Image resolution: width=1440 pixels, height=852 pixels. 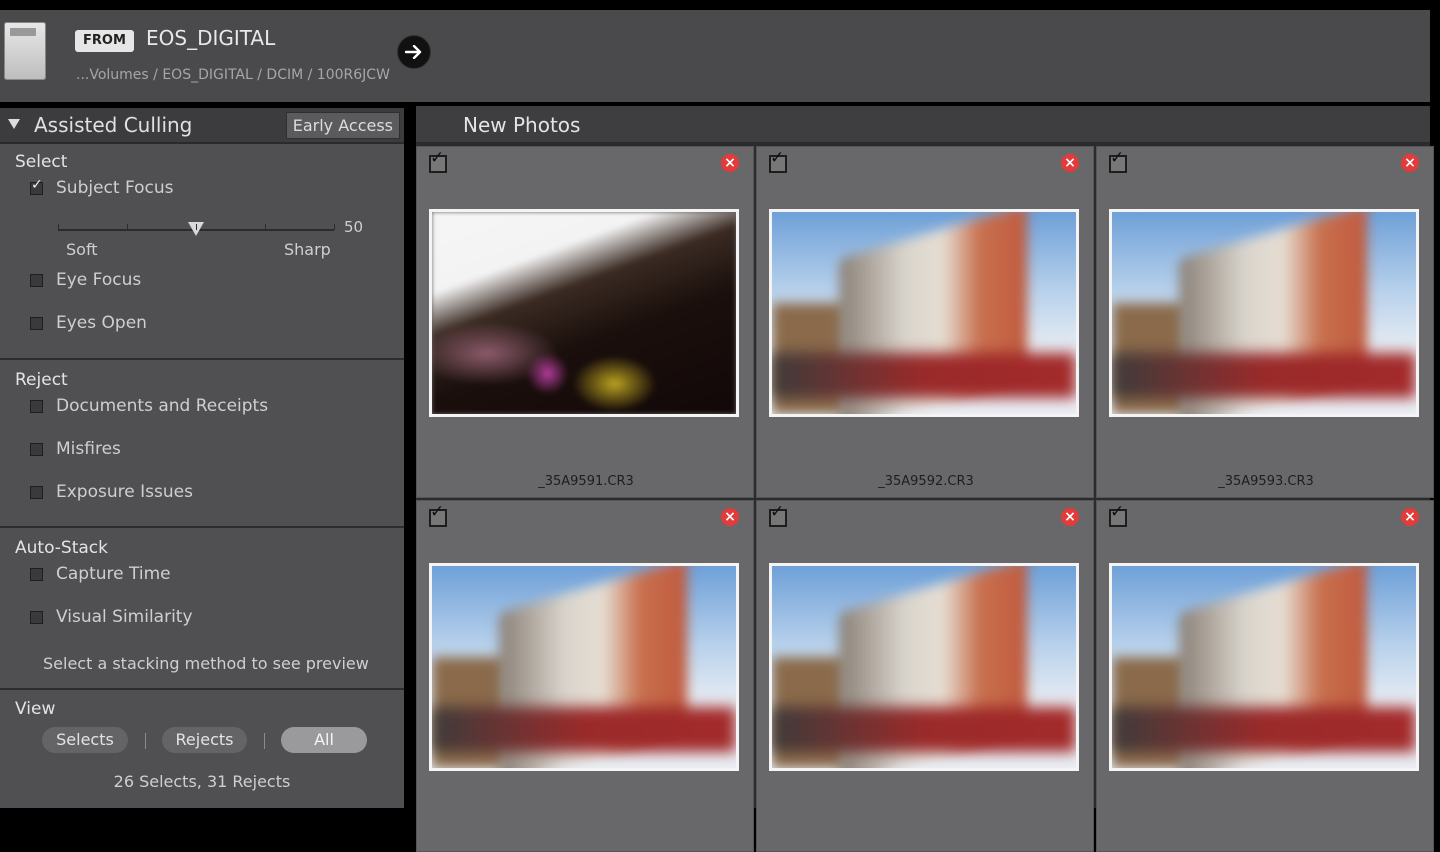 I want to click on misfires-option: Misfires, so click(x=75, y=449).